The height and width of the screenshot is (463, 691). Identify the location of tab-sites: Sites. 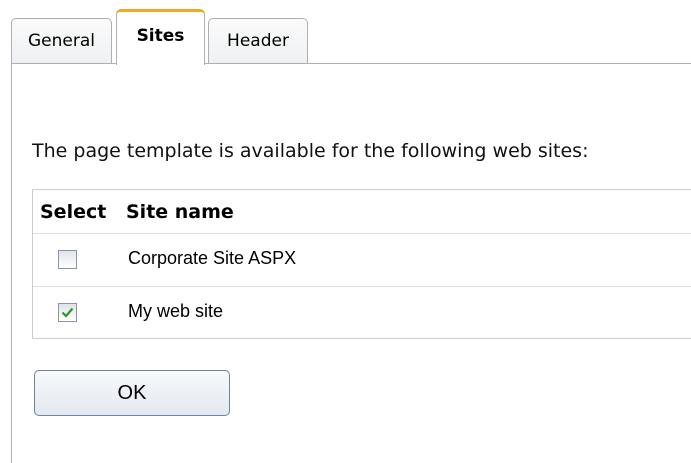
(160, 37).